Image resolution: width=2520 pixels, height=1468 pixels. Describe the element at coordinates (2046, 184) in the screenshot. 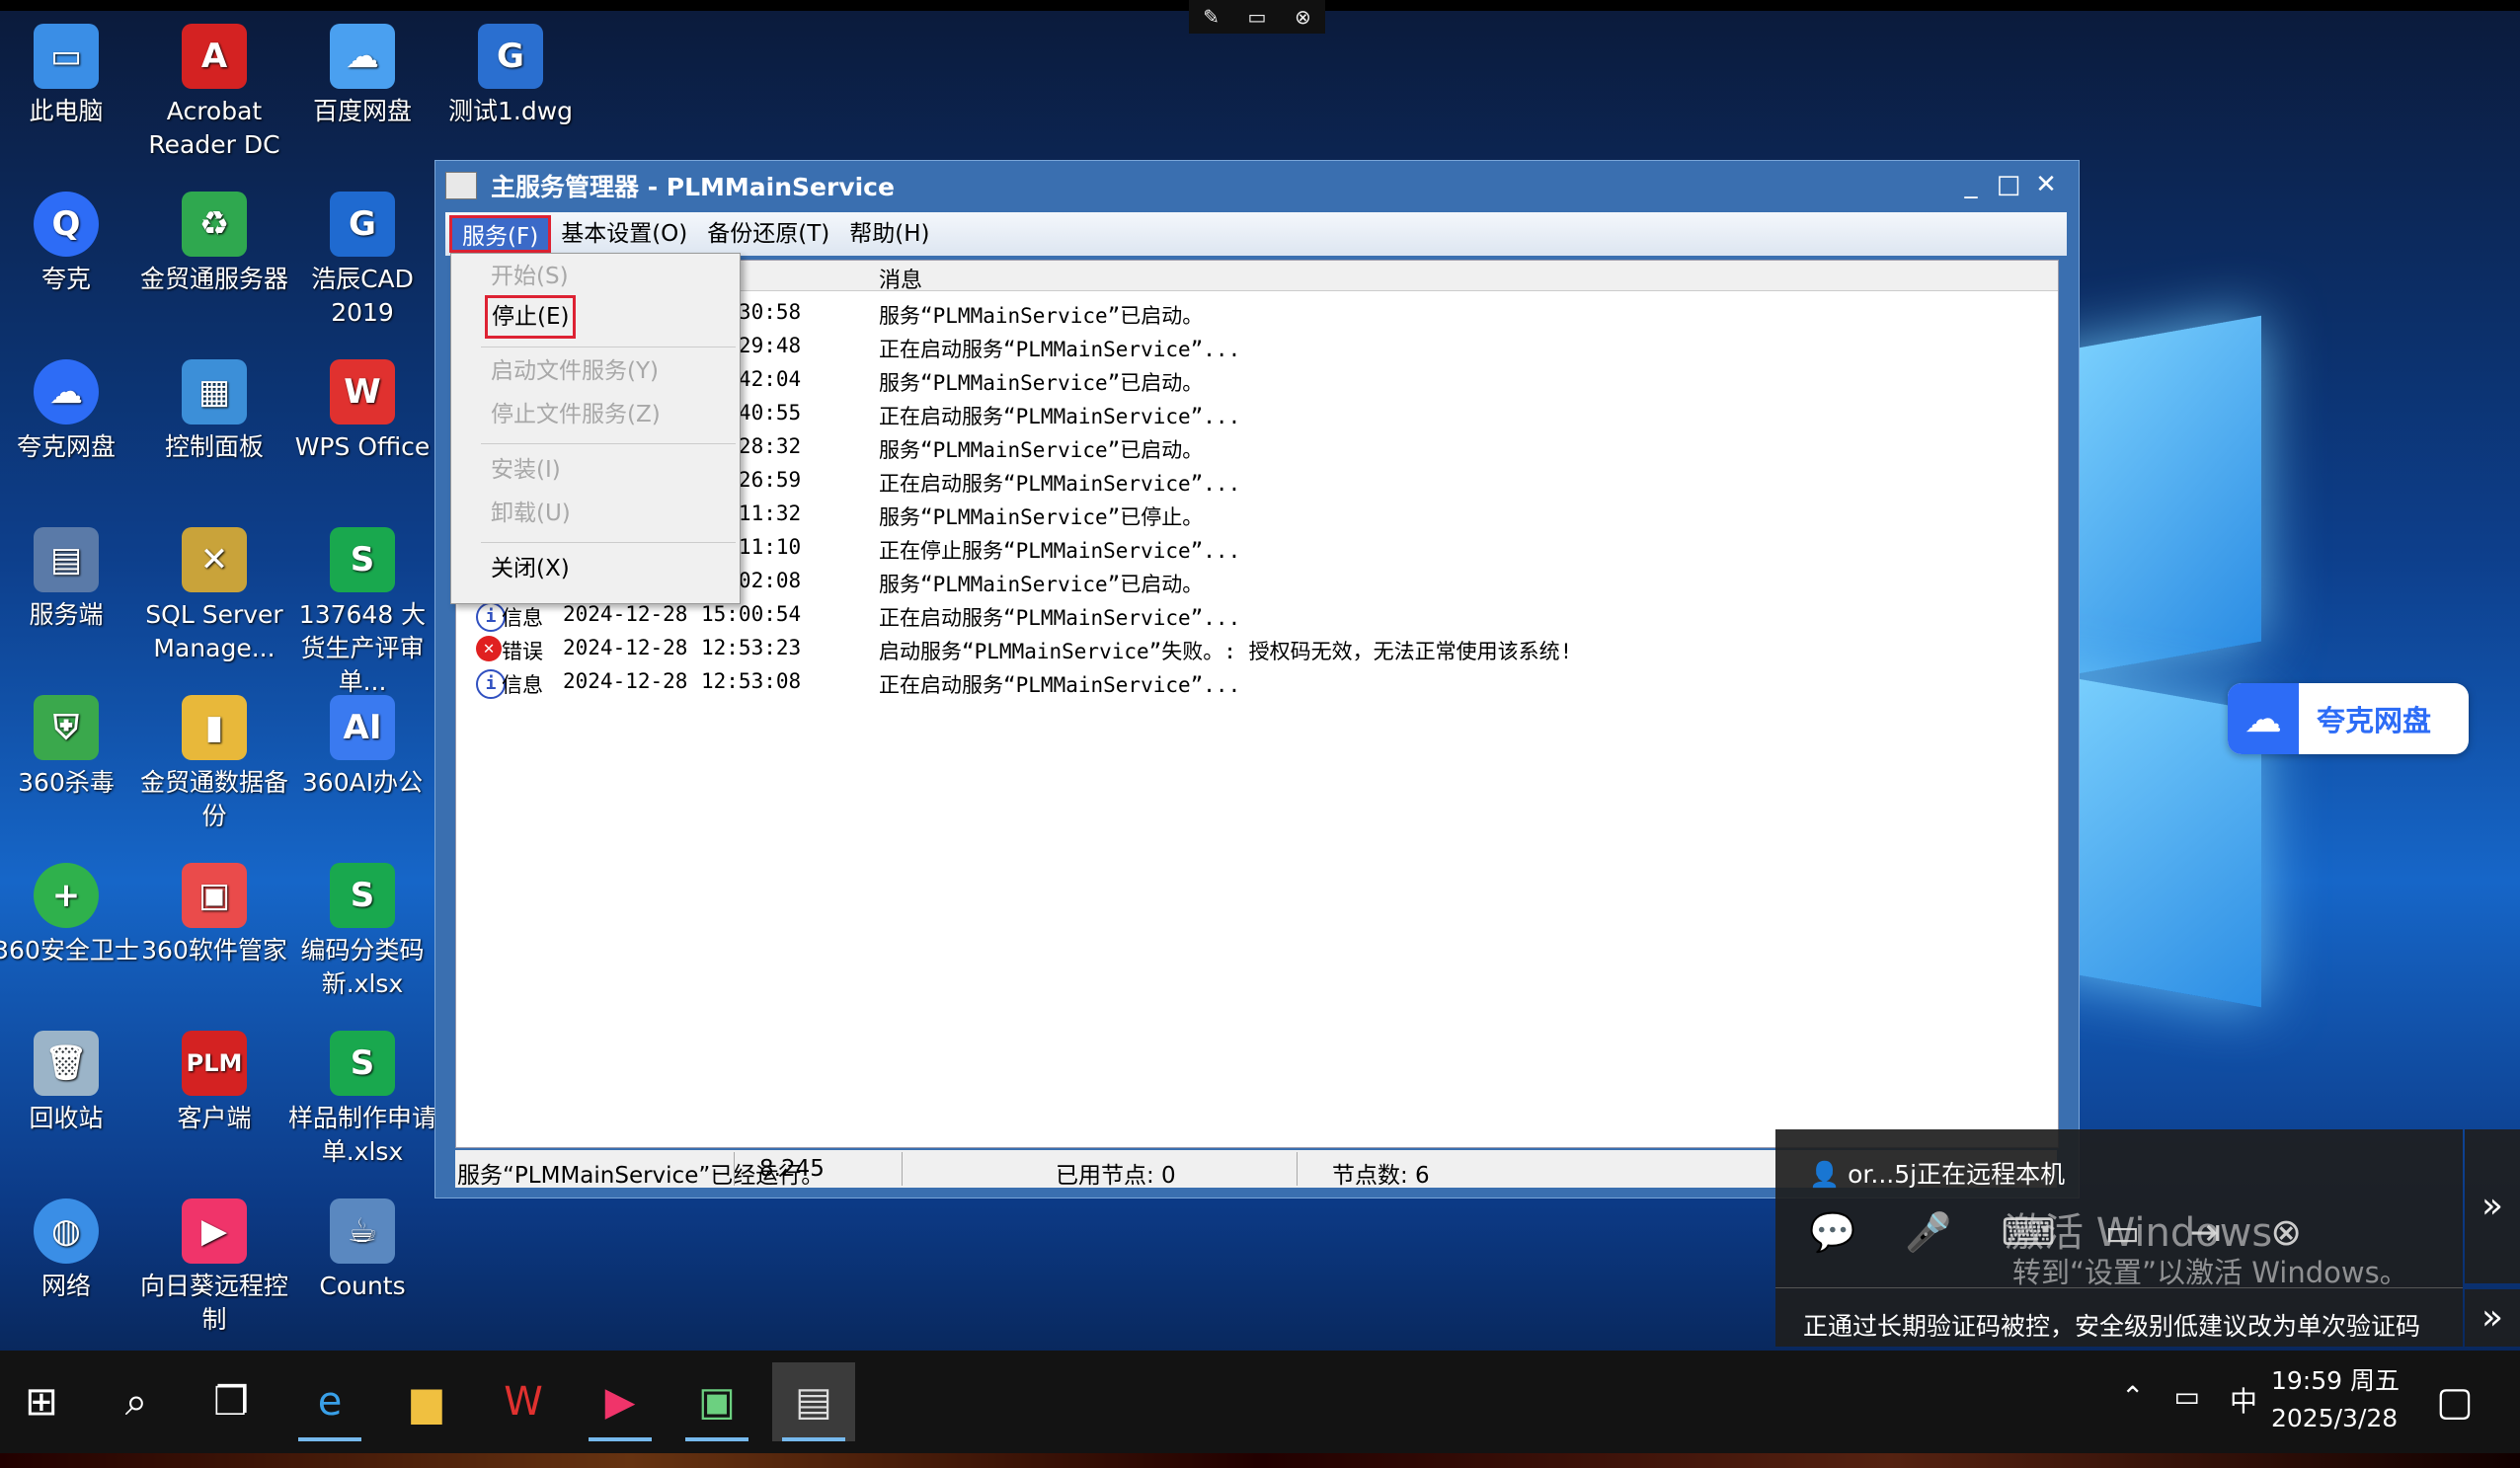

I see `close-button: ✕` at that location.